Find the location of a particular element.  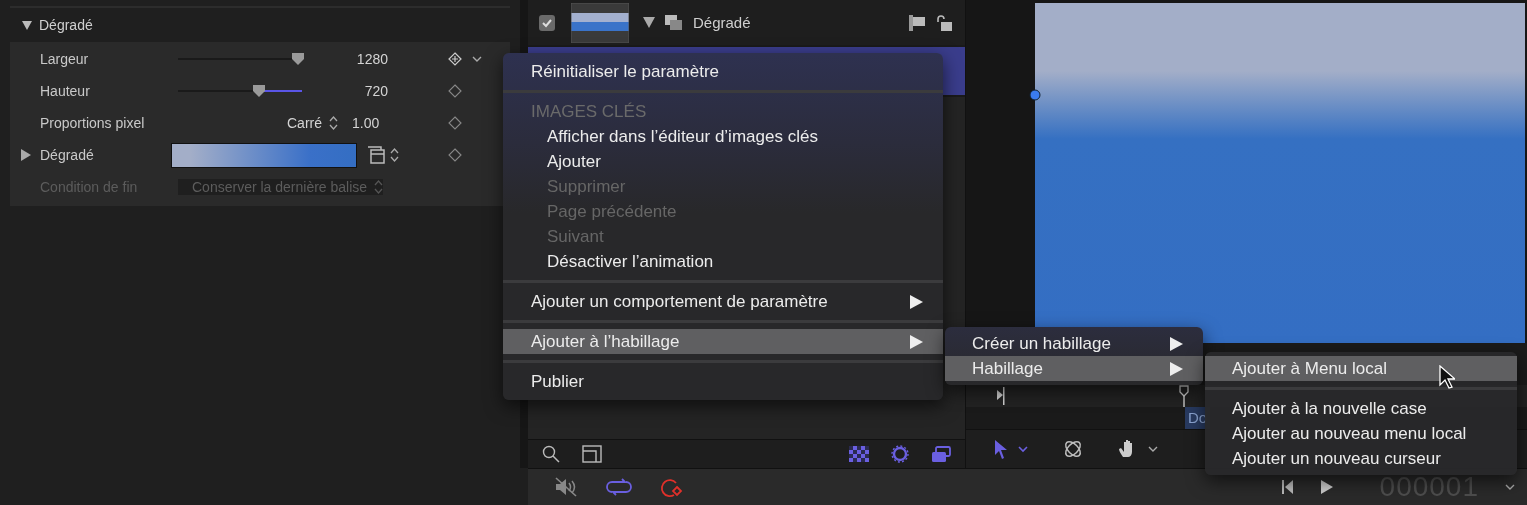

parameter-label: Dégradé is located at coordinates (67, 155).